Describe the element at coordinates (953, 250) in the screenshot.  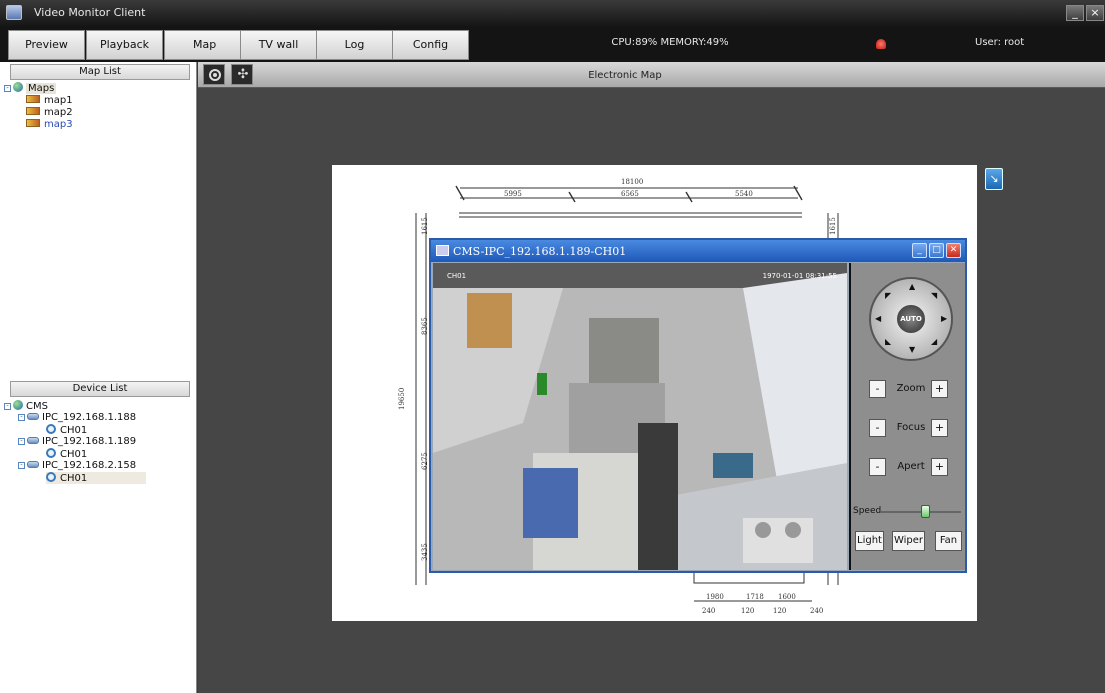
I see `video-close-button: ✕` at that location.